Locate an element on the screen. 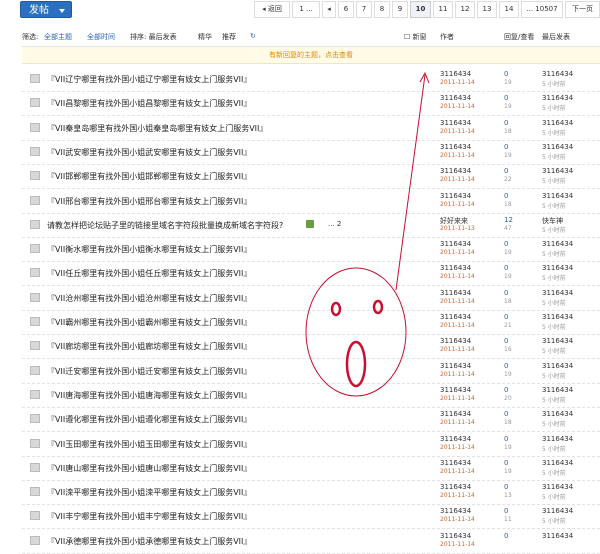 The height and width of the screenshot is (554, 600). annotation-arrow-line is located at coordinates (410, 182).